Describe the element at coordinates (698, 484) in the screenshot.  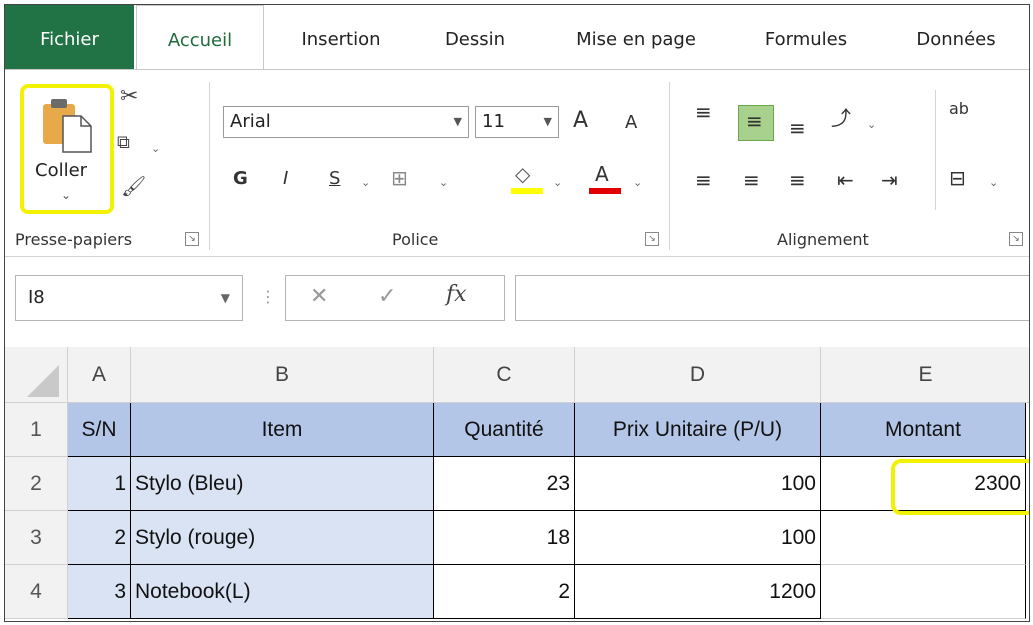
I see `cell-d2: 100` at that location.